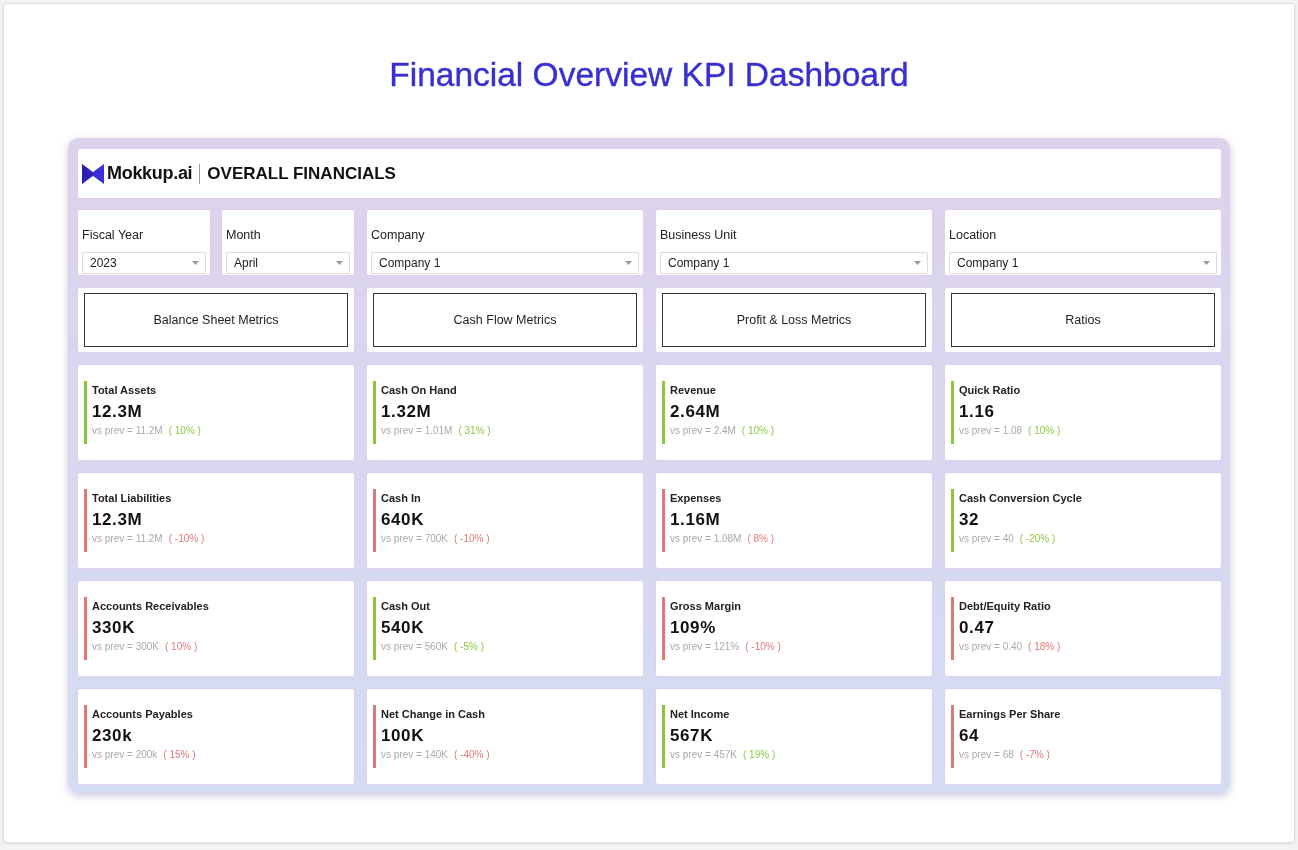  Describe the element at coordinates (977, 628) in the screenshot. I see `metric-value: 0.47` at that location.